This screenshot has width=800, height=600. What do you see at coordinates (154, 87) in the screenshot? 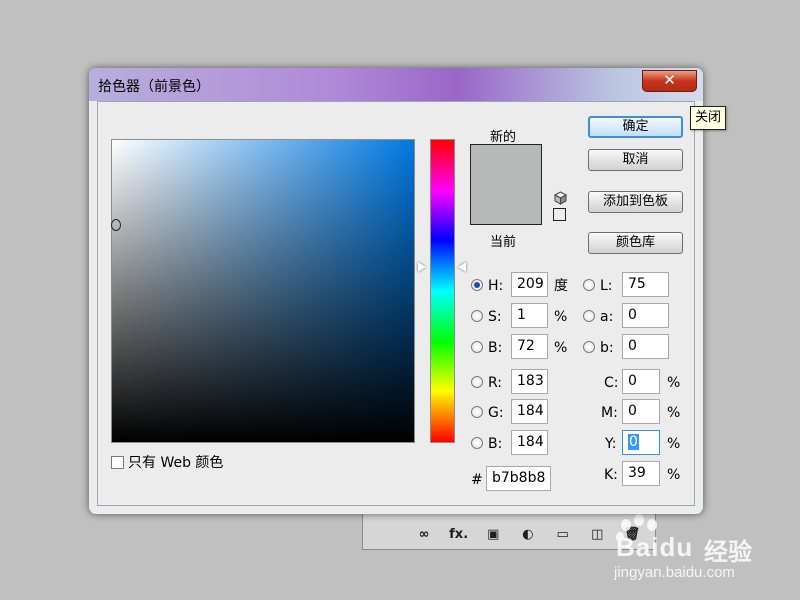
I see `dialog-title: 拾色器（前景色）` at bounding box center [154, 87].